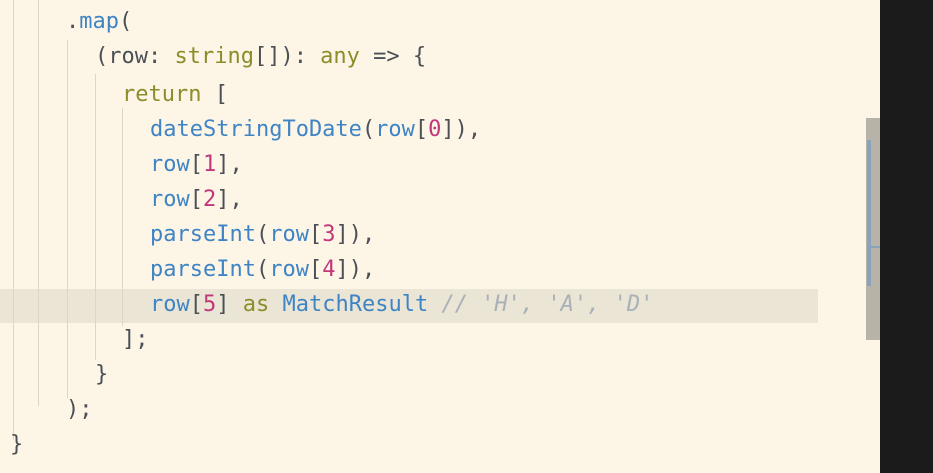  What do you see at coordinates (121, 56) in the screenshot?
I see `code-token: (row` at bounding box center [121, 56].